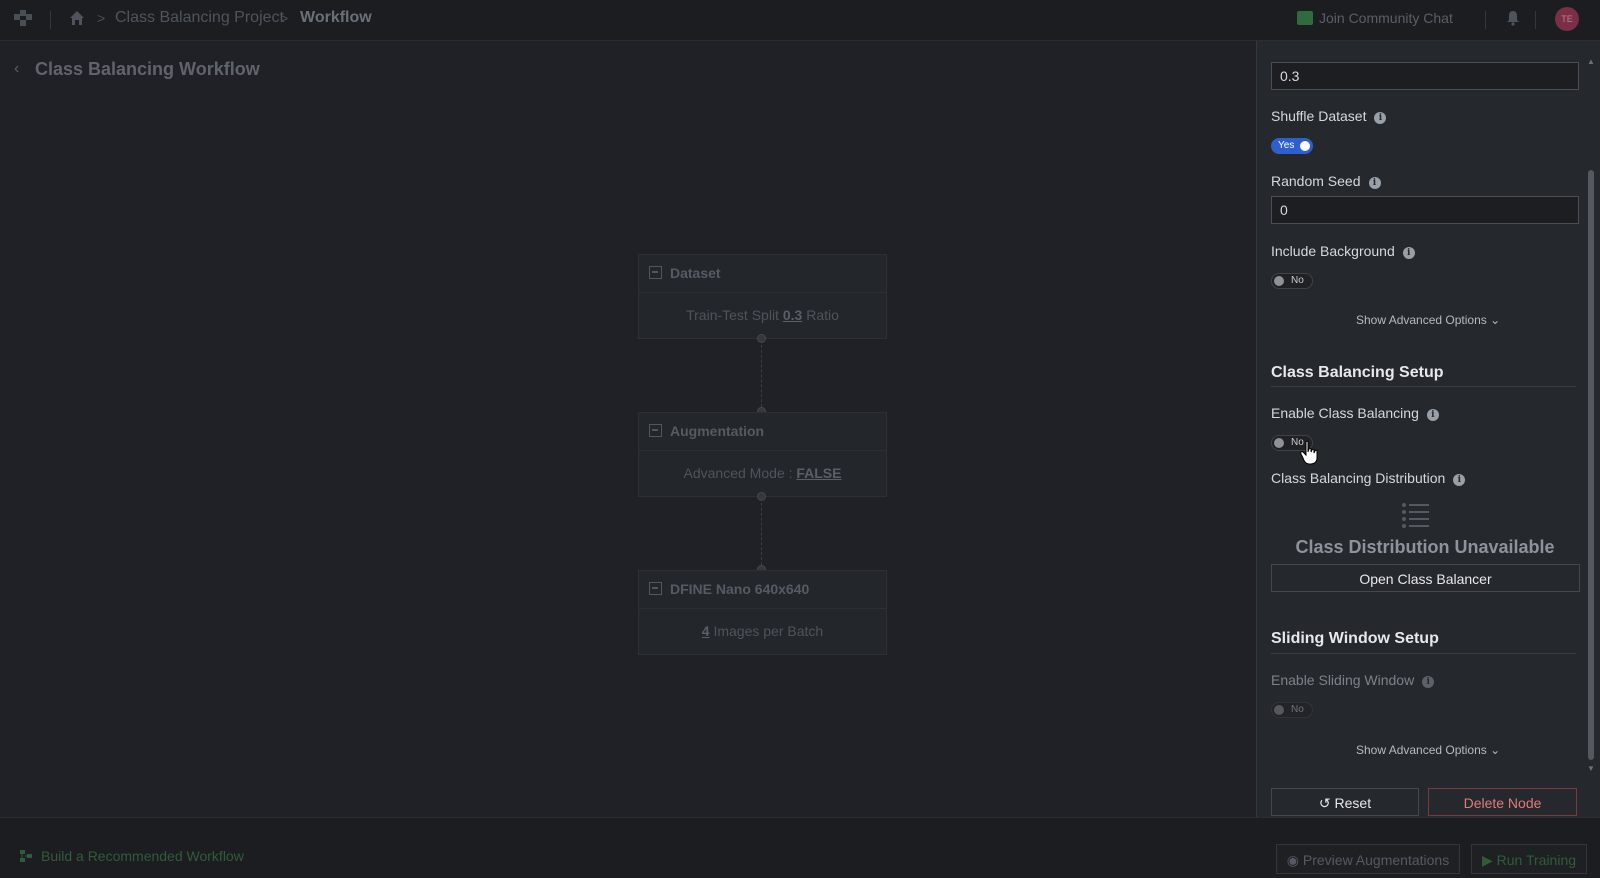 The image size is (1600, 878). I want to click on avatar: TE, so click(1567, 19).